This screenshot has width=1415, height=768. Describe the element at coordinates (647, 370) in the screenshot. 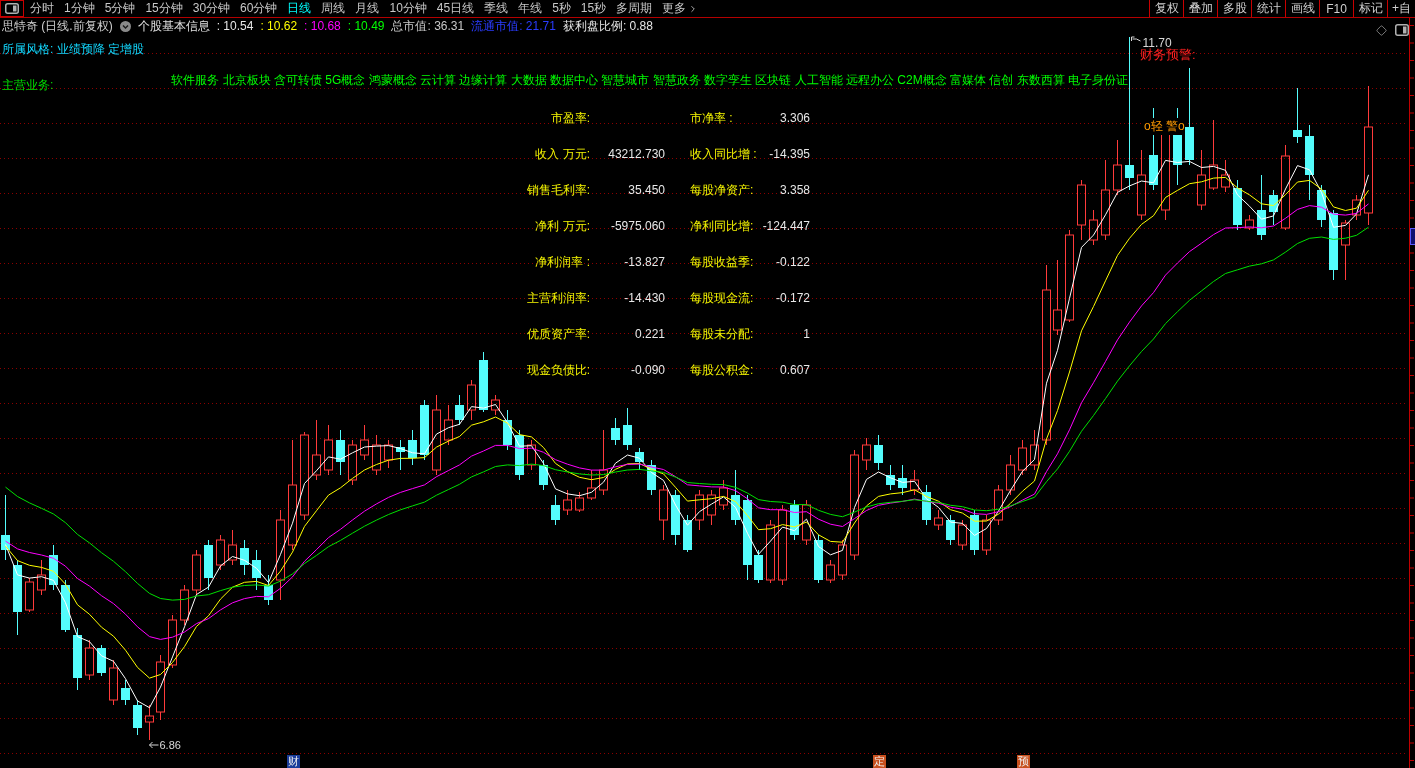

I see `metric-value: -0.090` at that location.